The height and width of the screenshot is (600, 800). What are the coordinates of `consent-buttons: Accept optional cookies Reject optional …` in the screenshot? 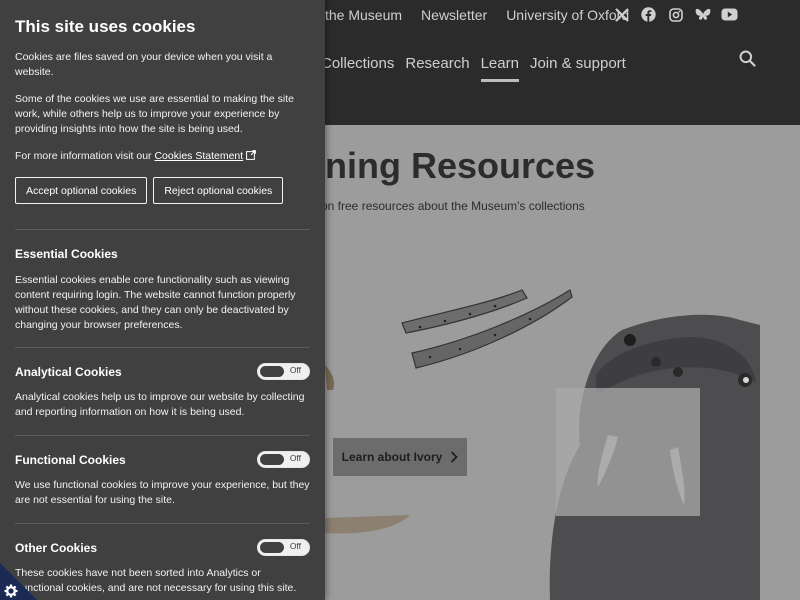 It's located at (162, 190).